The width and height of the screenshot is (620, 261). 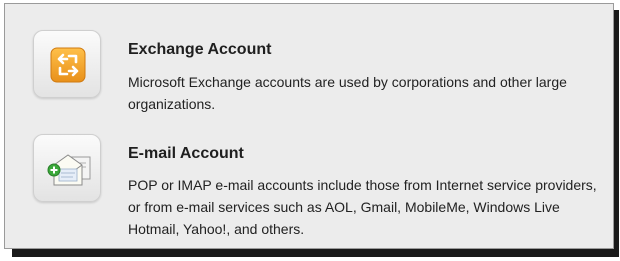 I want to click on email-icon, so click(x=69, y=170).